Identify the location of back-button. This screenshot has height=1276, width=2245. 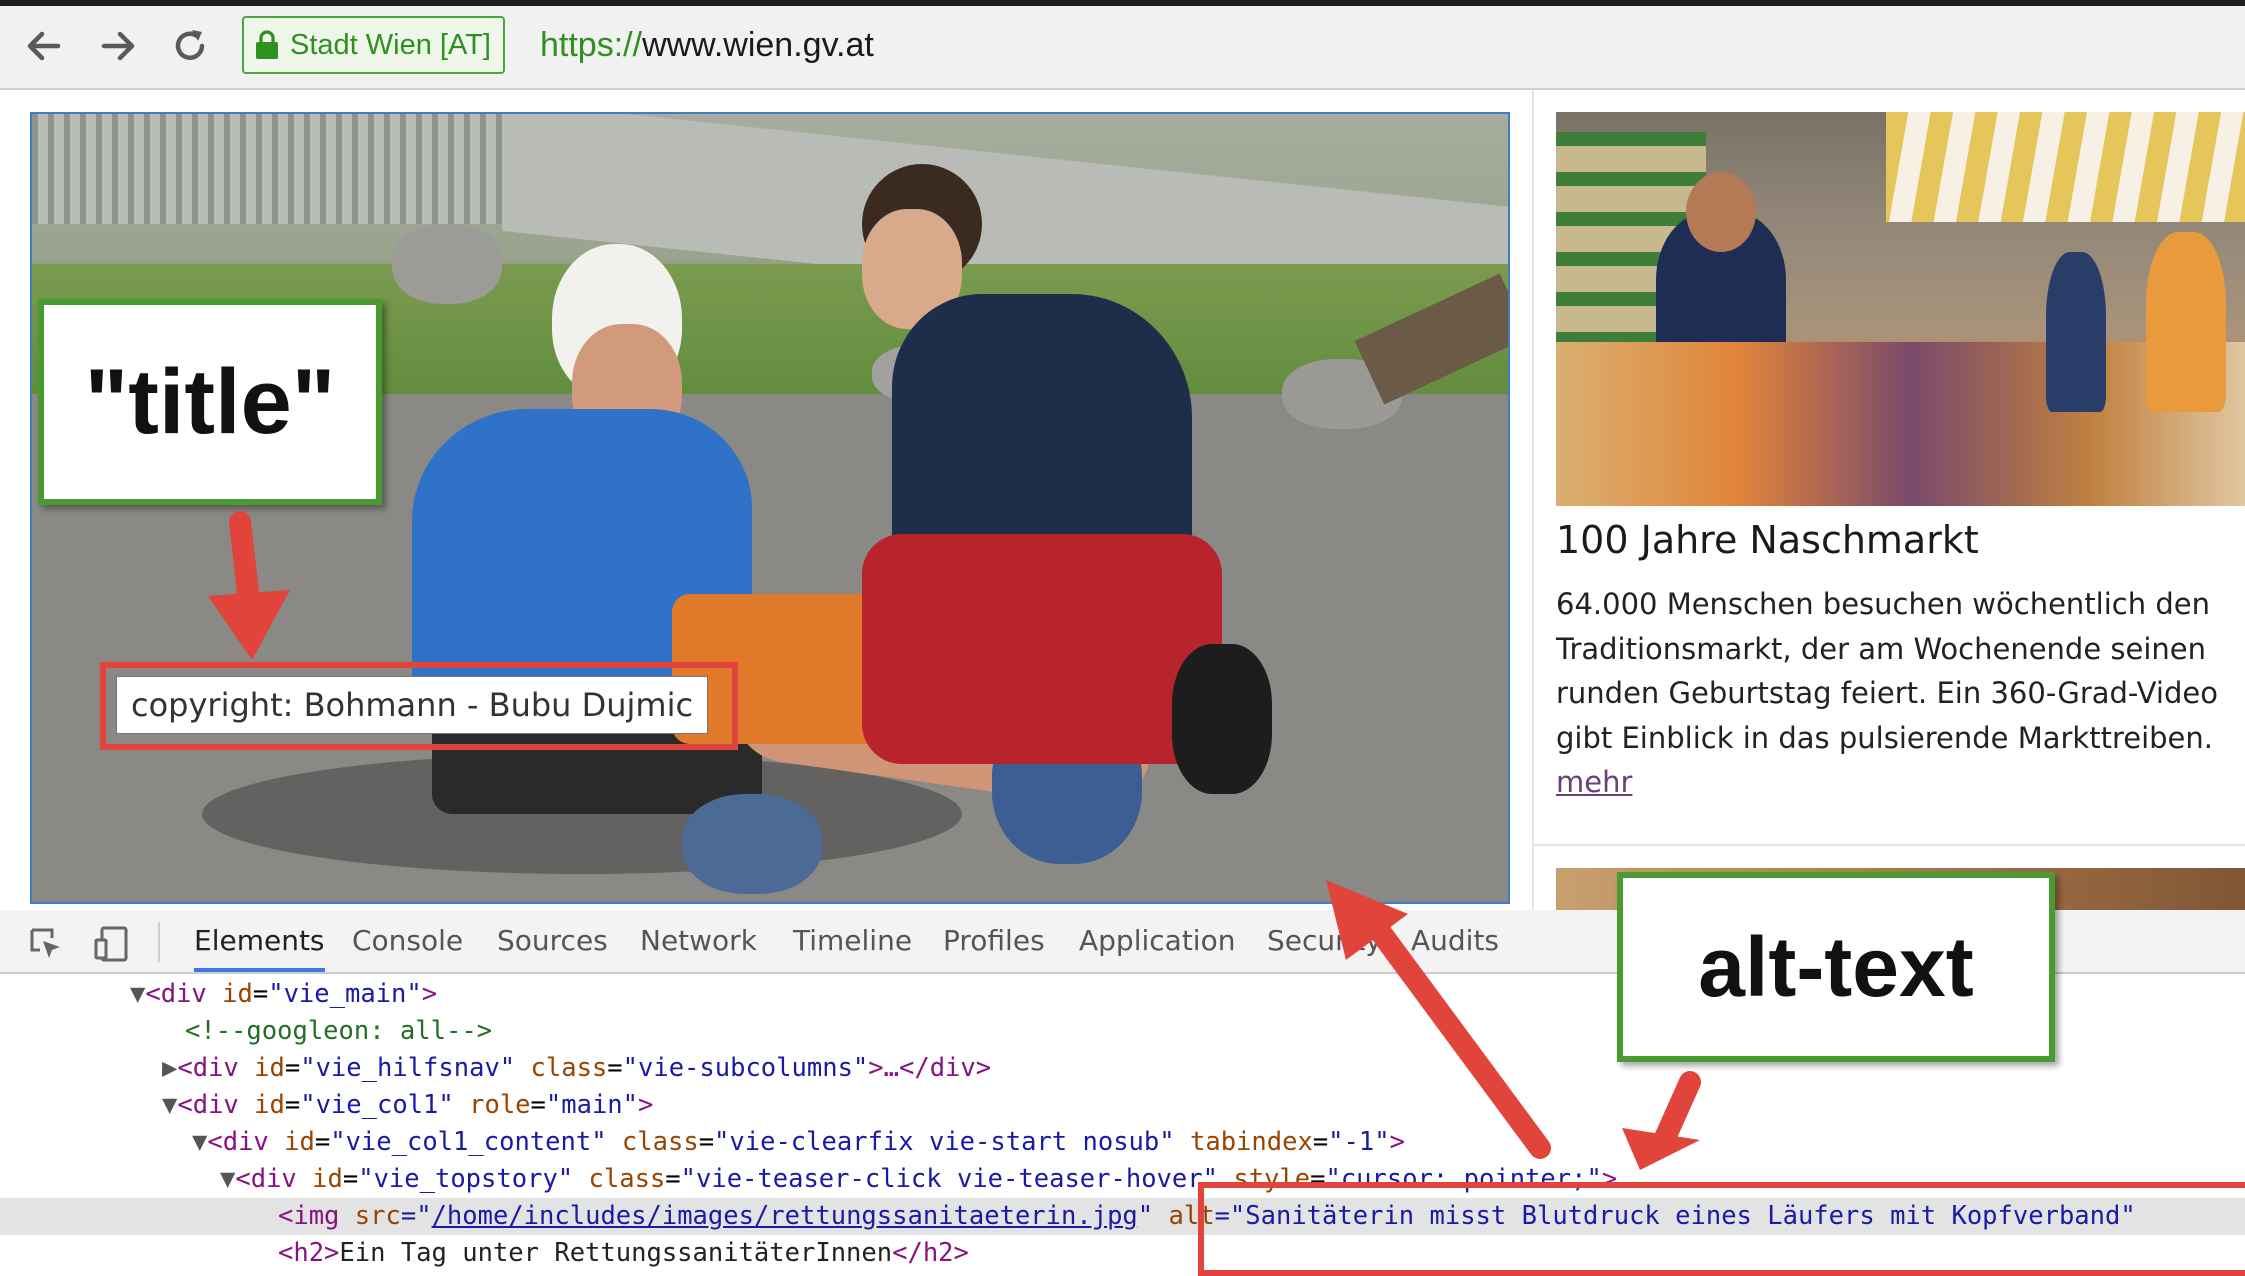
(44, 46).